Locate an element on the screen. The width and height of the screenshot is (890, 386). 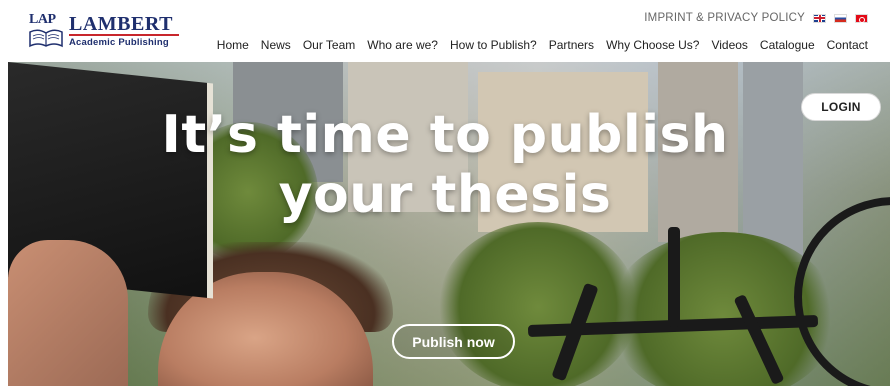
nav-how-to-publish: How to Publish? is located at coordinates (493, 45).